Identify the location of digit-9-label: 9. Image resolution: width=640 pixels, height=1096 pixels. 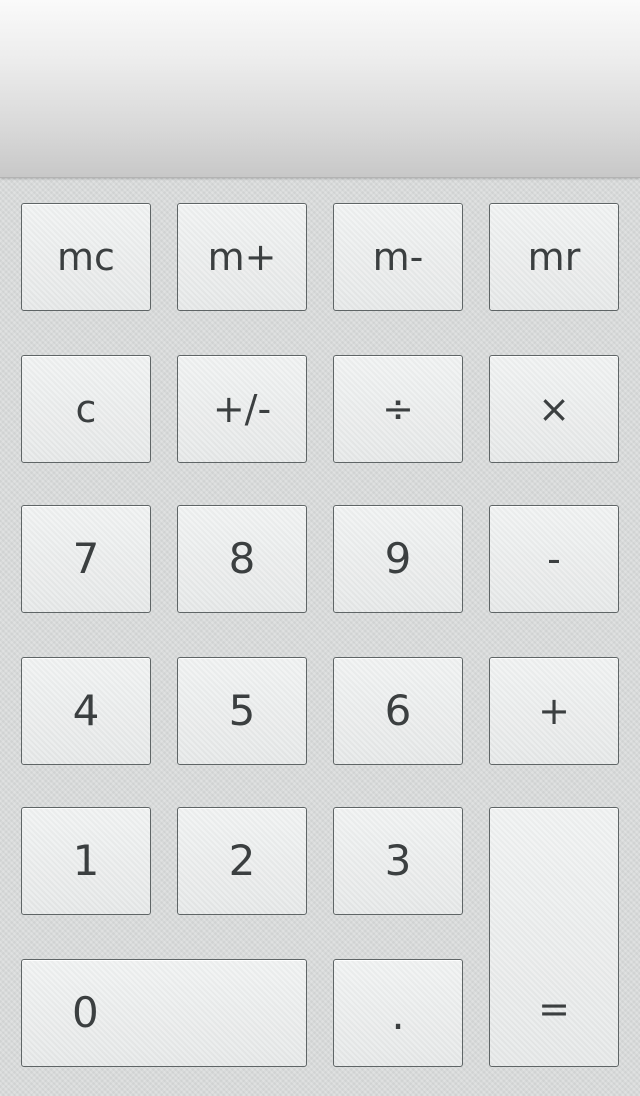
(398, 558).